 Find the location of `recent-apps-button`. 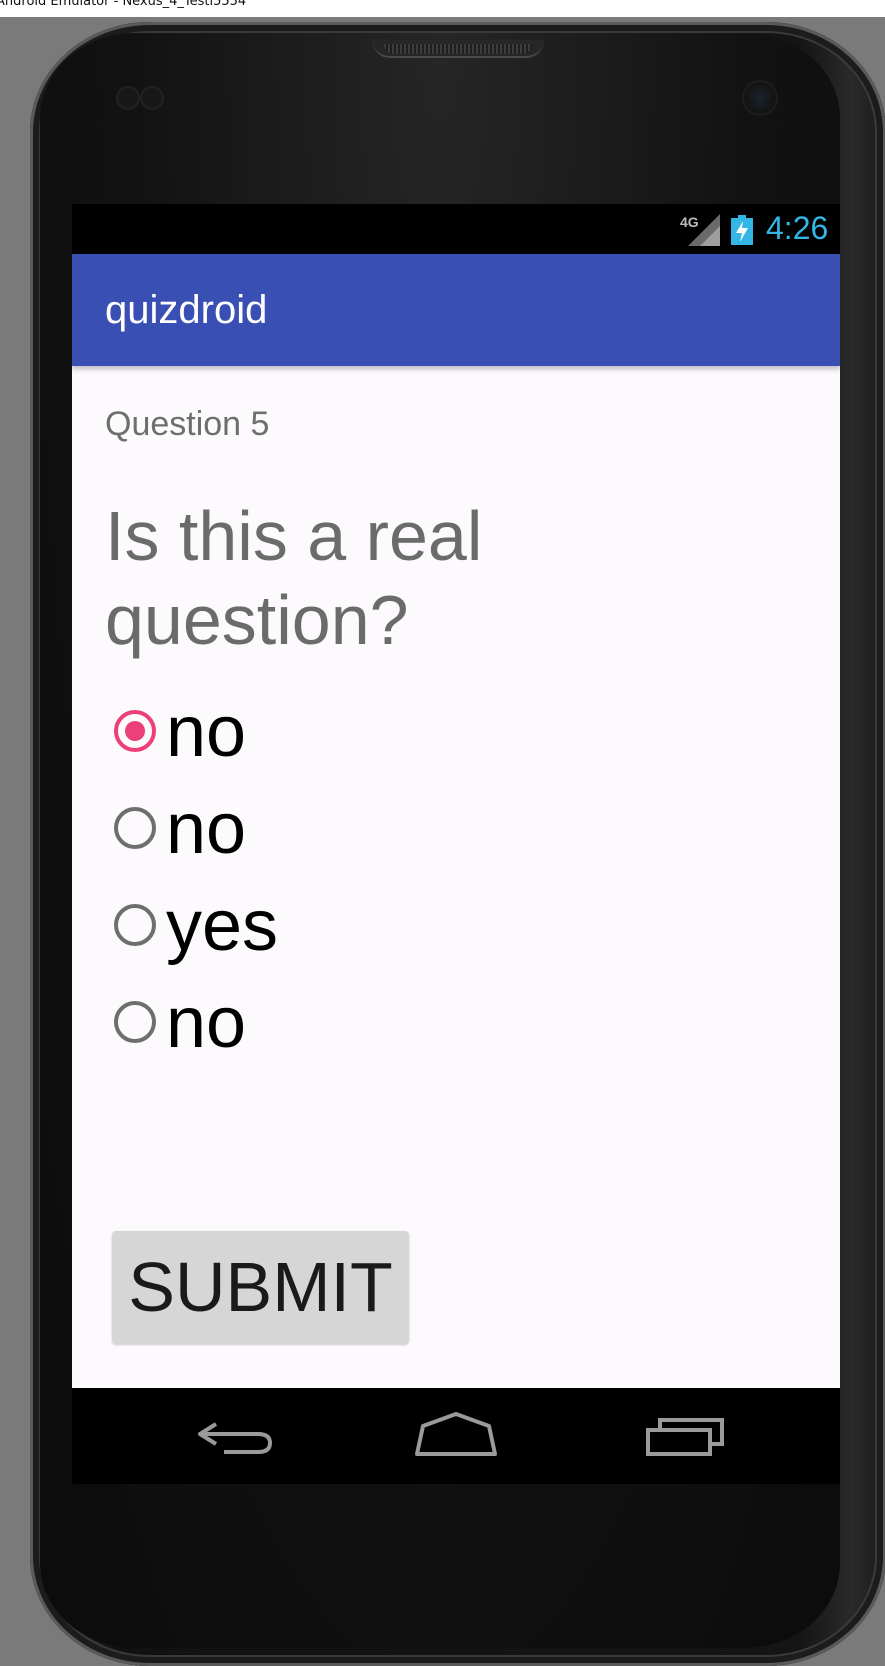

recent-apps-button is located at coordinates (687, 1436).